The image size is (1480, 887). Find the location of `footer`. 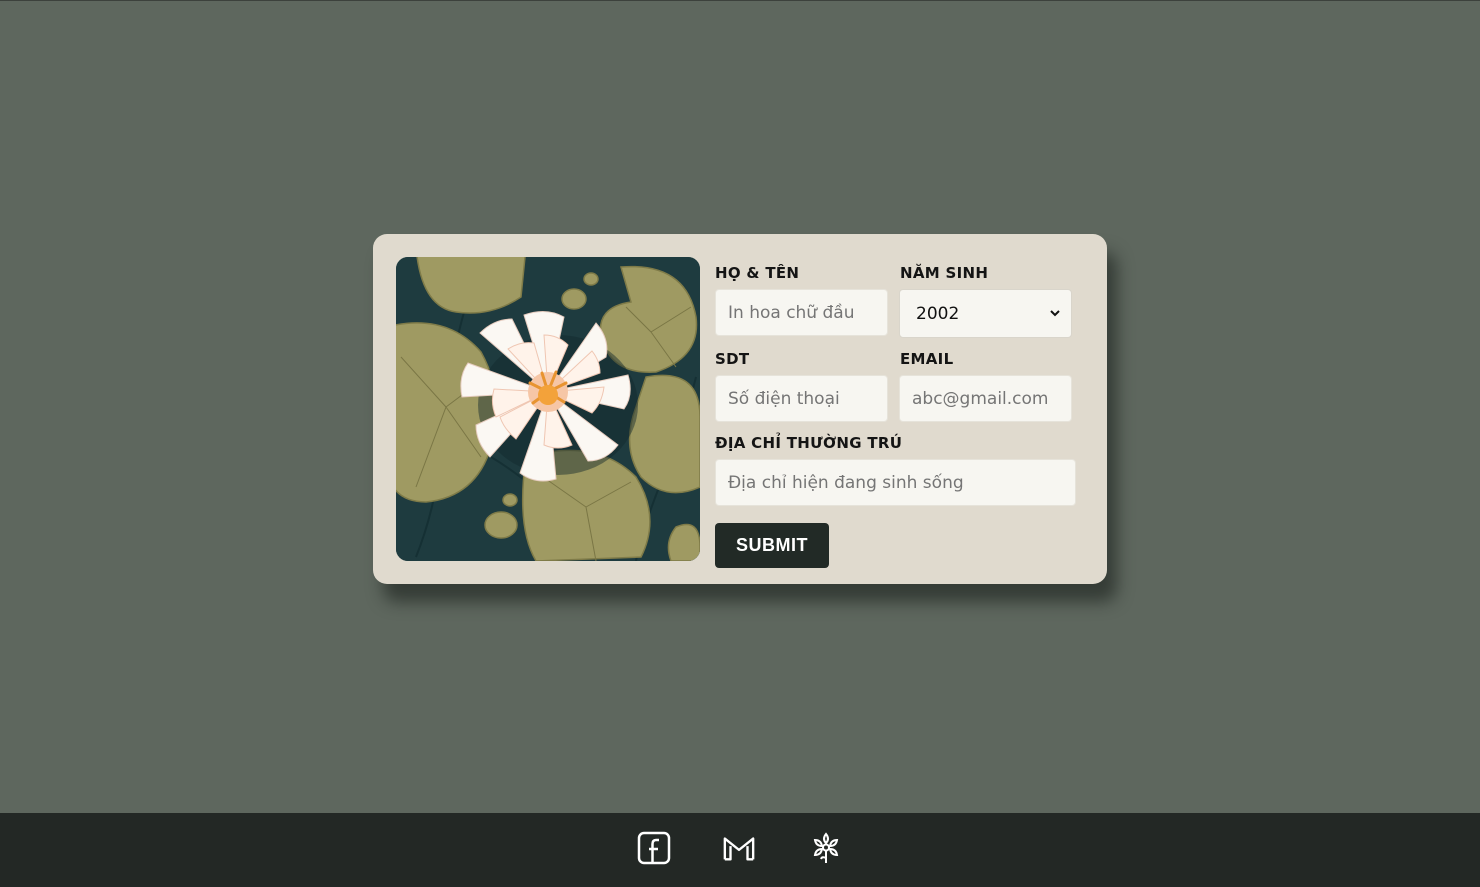

footer is located at coordinates (740, 850).